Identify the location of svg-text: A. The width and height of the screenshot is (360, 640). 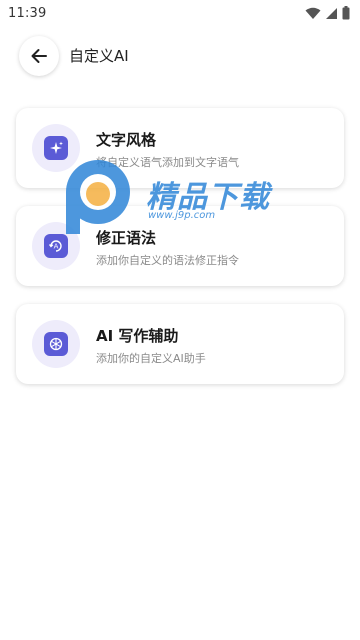
(56, 247).